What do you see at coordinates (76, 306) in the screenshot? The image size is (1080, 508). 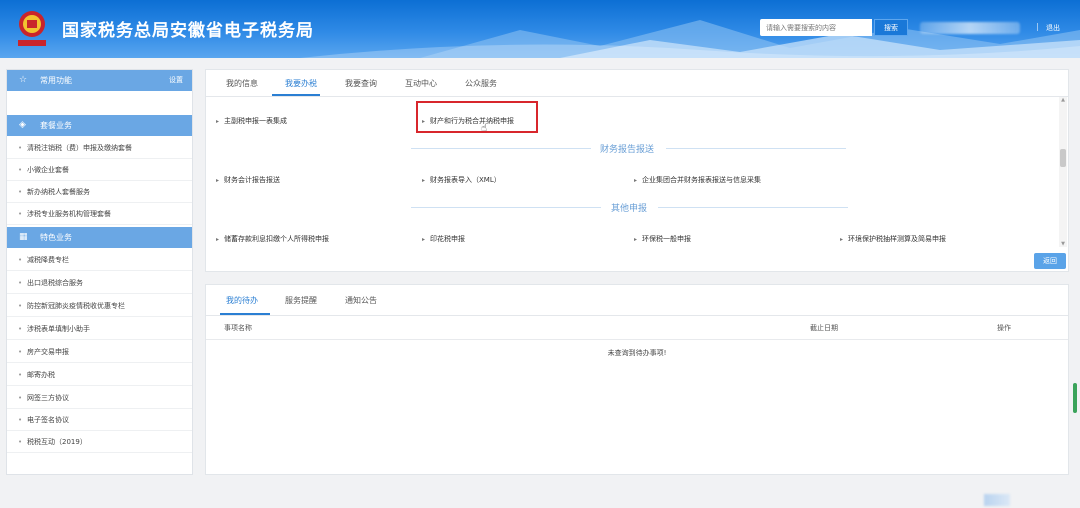 I see `sidebar-item-label: 防控新冠肺炎疫情税收优惠专栏` at bounding box center [76, 306].